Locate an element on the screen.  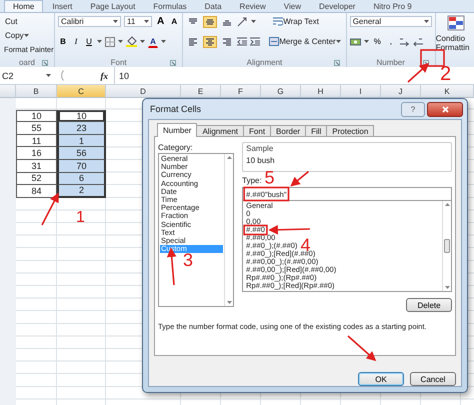
shrink-font-button: A is located at coordinates (174, 22).